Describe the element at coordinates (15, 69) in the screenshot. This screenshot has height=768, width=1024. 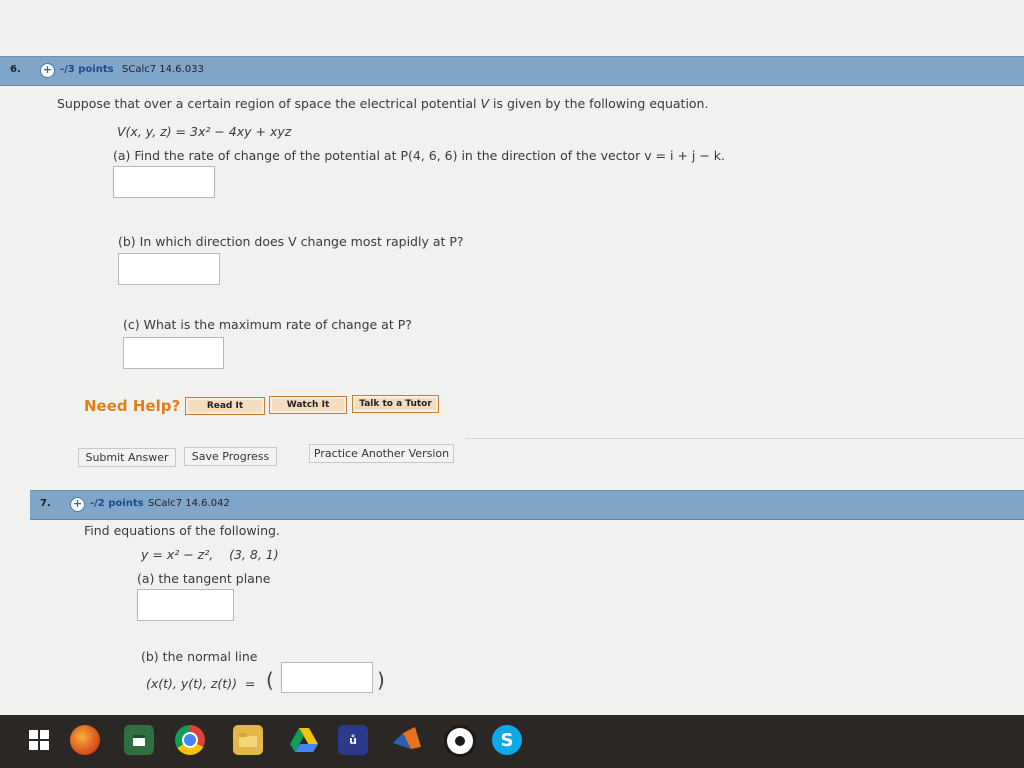
I see `question-number: 6.` at that location.